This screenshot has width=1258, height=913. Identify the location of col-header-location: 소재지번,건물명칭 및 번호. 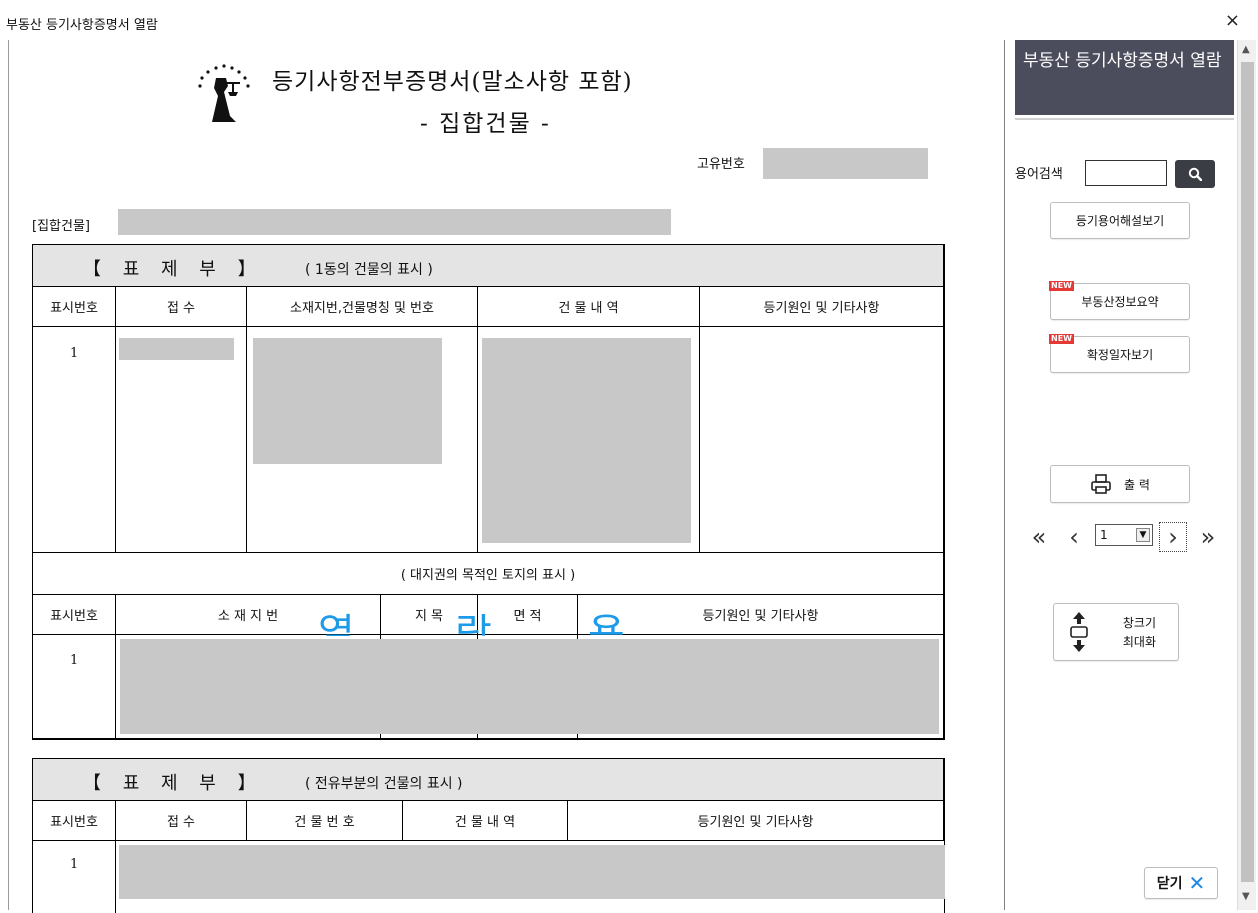
(362, 307).